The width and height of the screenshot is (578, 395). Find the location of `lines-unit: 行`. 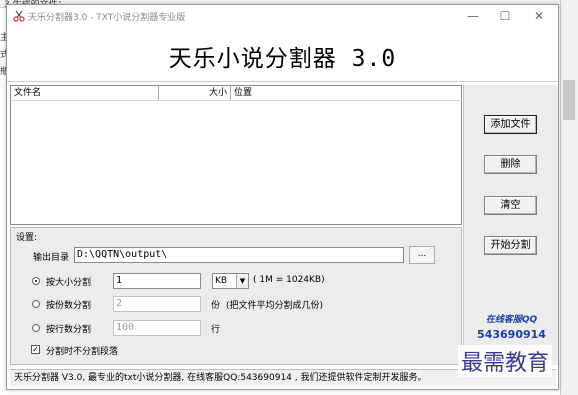

lines-unit: 行 is located at coordinates (216, 330).